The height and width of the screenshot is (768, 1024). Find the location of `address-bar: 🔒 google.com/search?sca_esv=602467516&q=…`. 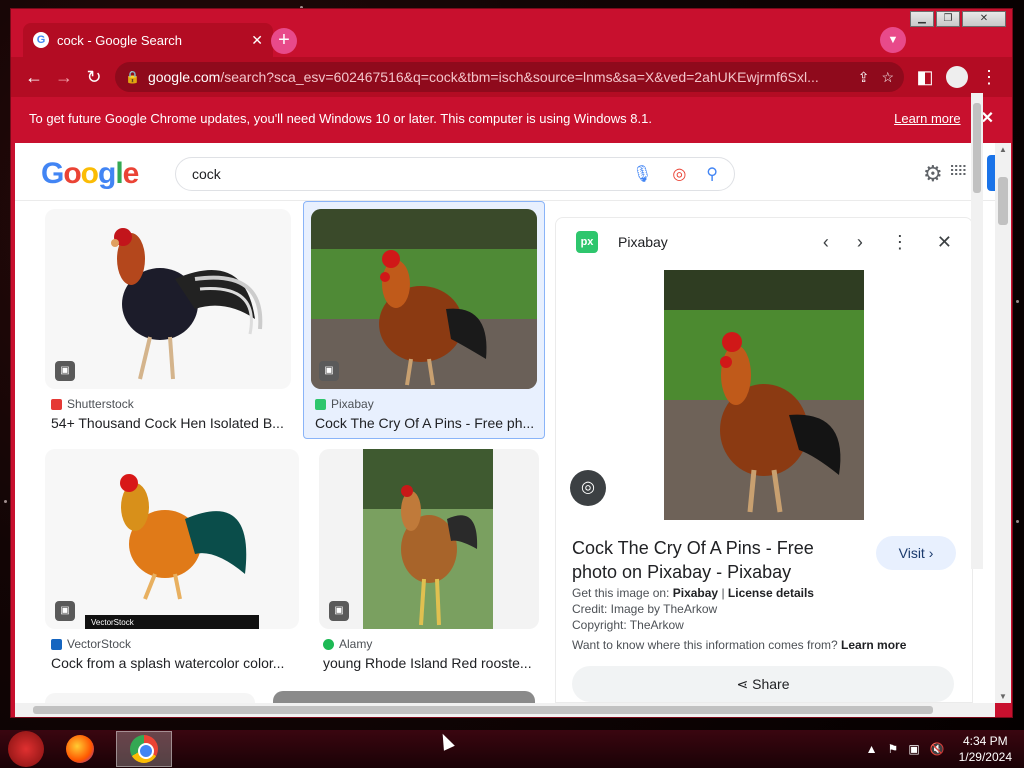

address-bar: 🔒 google.com/search?sca_esv=602467516&q=… is located at coordinates (509, 77).